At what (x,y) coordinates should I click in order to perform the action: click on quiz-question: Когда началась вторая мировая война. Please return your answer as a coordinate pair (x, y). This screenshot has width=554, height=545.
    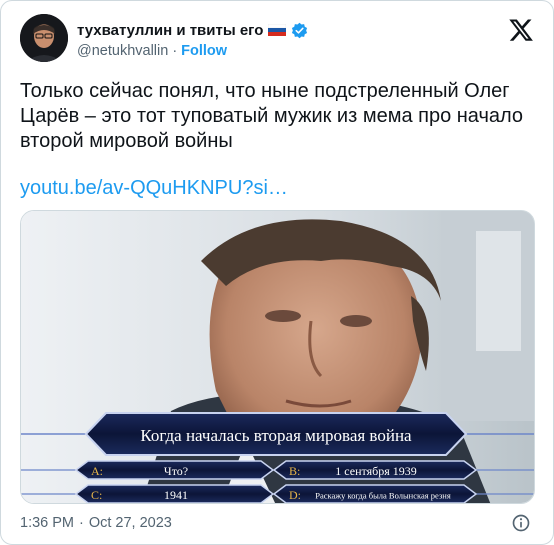
    Looking at the image, I should click on (276, 435).